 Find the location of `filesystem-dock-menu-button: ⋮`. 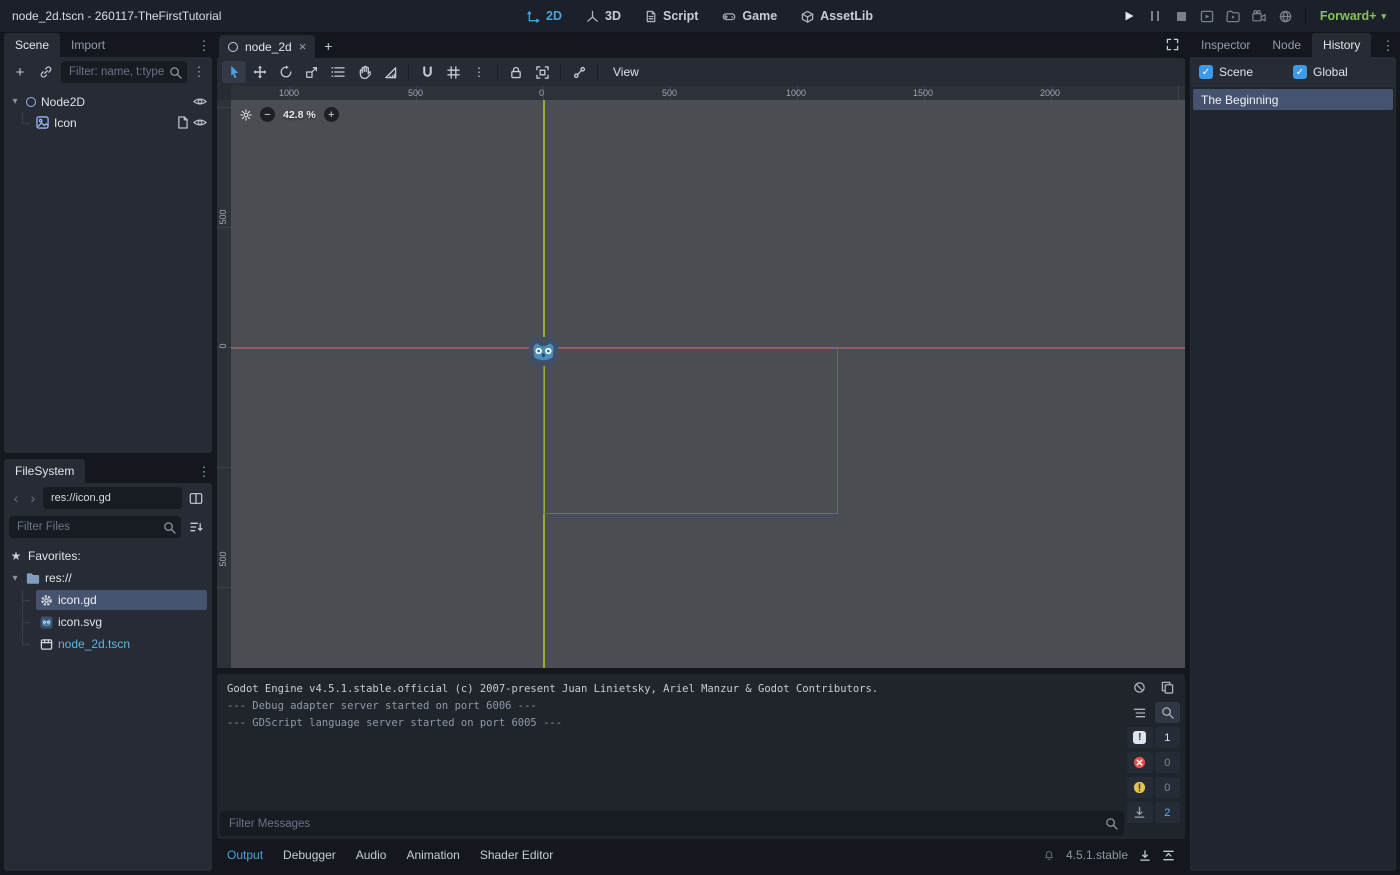

filesystem-dock-menu-button: ⋮ is located at coordinates (204, 472).